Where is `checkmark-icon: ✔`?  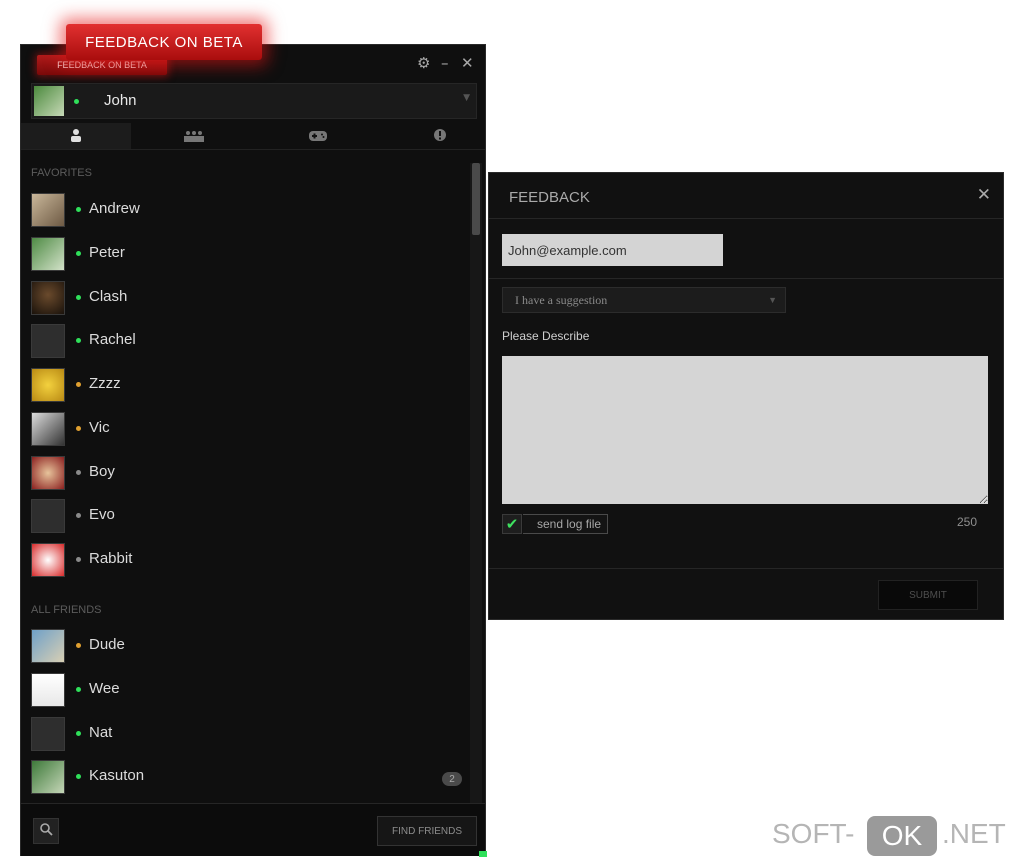 checkmark-icon: ✔ is located at coordinates (512, 524).